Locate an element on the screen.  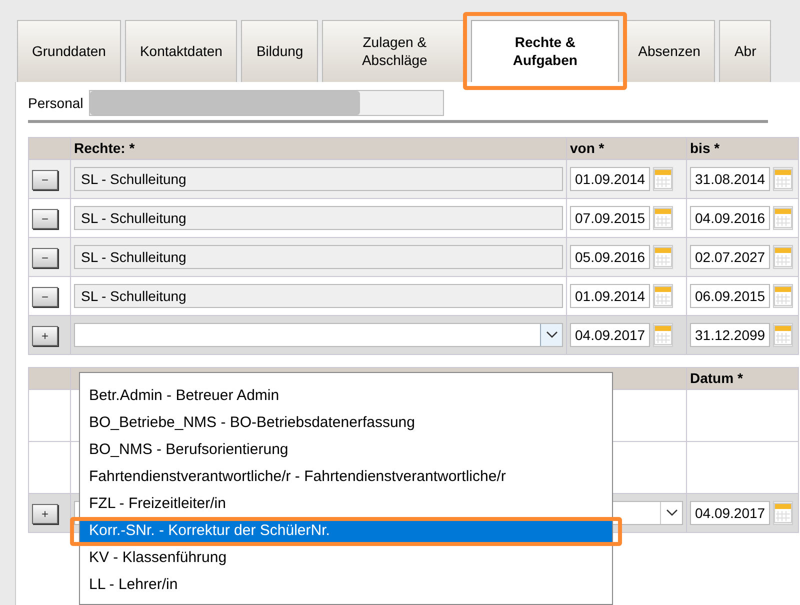
dropdown-option: BO_Betriebe_NMS - BO-Betriebsdatenerfassung is located at coordinates (346, 423).